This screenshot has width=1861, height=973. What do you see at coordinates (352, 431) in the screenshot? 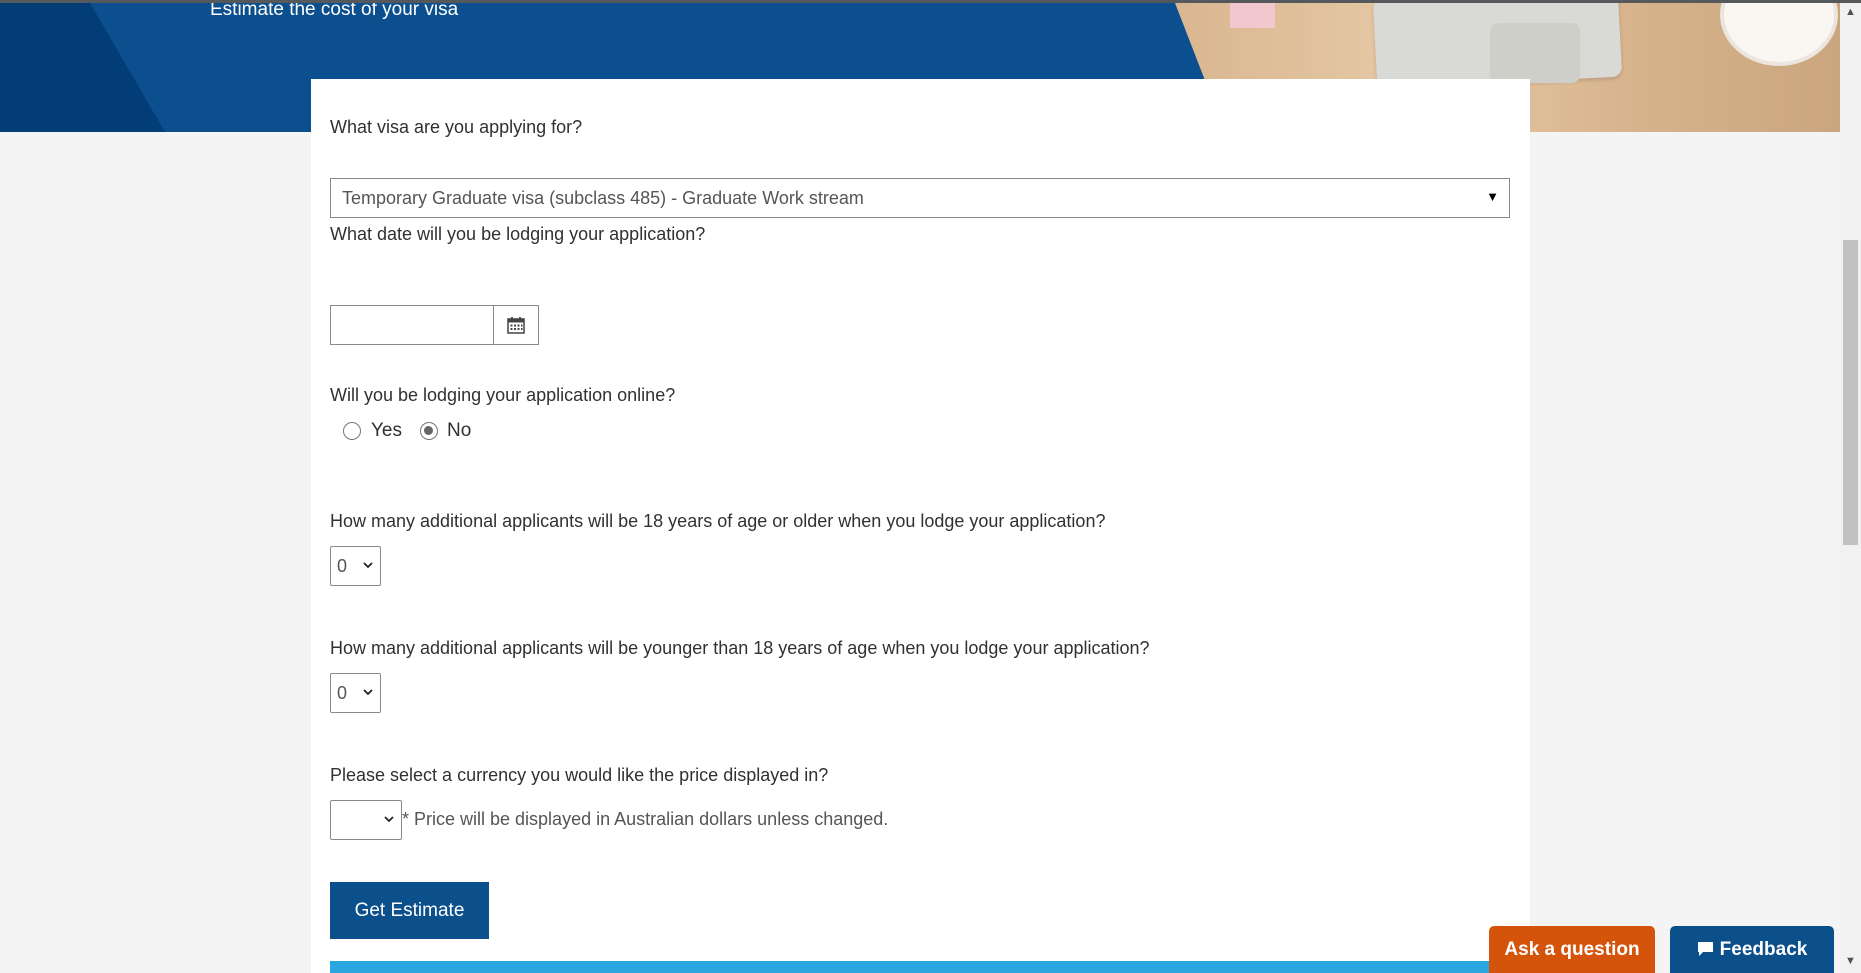
I see `radio-yes` at bounding box center [352, 431].